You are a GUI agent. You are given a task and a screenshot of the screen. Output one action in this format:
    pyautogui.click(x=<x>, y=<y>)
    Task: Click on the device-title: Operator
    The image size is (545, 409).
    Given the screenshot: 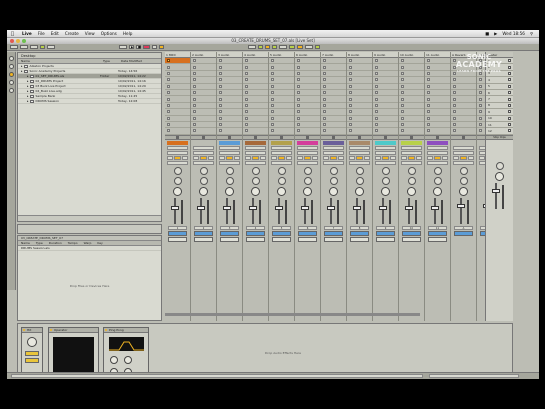 What is the action you would take?
    pyautogui.click(x=73, y=330)
    